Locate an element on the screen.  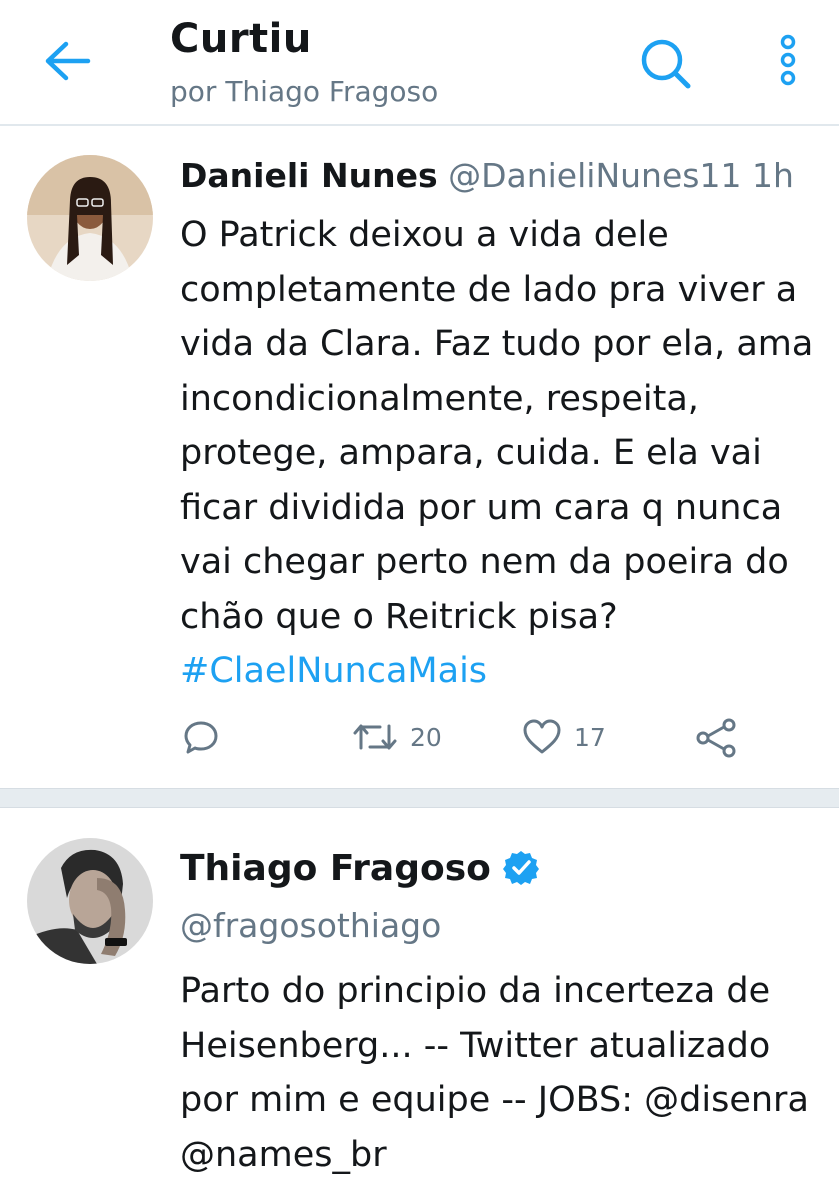
like-button: 17 is located at coordinates (564, 737).